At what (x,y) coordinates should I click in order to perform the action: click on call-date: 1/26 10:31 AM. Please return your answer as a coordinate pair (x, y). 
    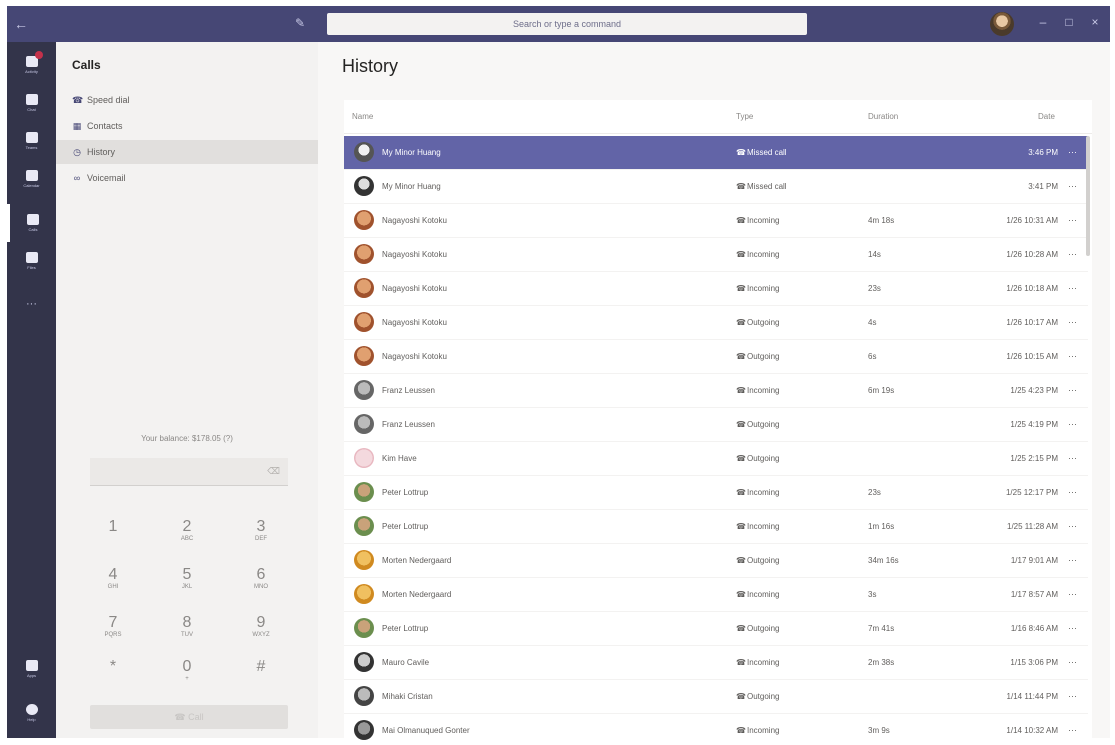
    Looking at the image, I should click on (1032, 220).